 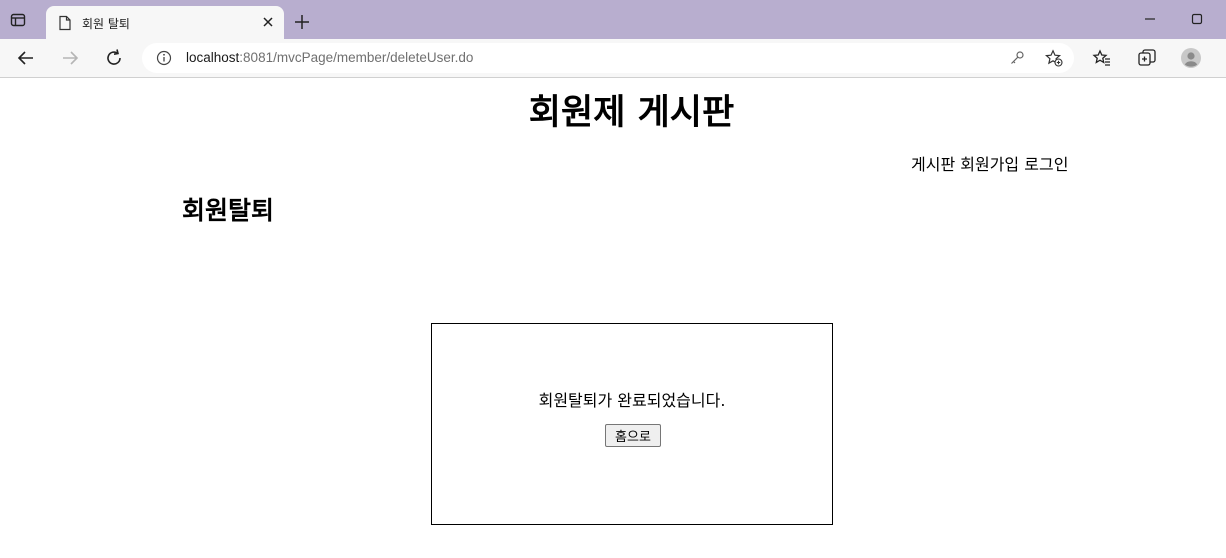 I want to click on back-arrow-icon, so click(x=26, y=58).